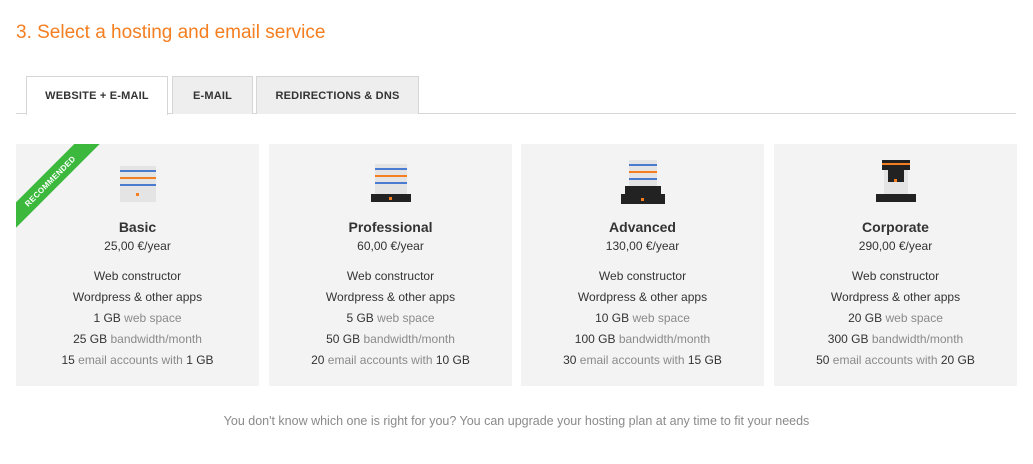 The height and width of the screenshot is (464, 1033). I want to click on web-space-value: 20 GB, so click(865, 318).